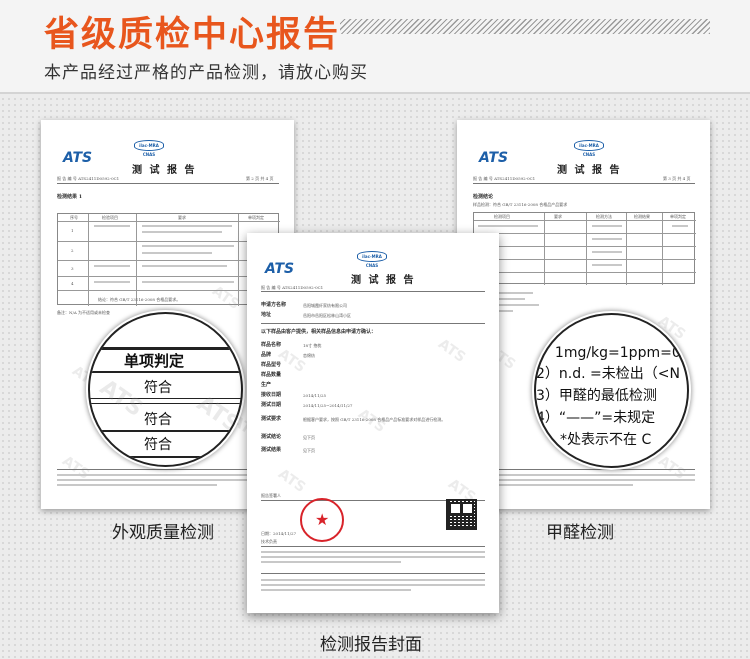 The image size is (750, 659). Describe the element at coordinates (322, 520) in the screenshot. I see `official-seal-icon: ★` at that location.